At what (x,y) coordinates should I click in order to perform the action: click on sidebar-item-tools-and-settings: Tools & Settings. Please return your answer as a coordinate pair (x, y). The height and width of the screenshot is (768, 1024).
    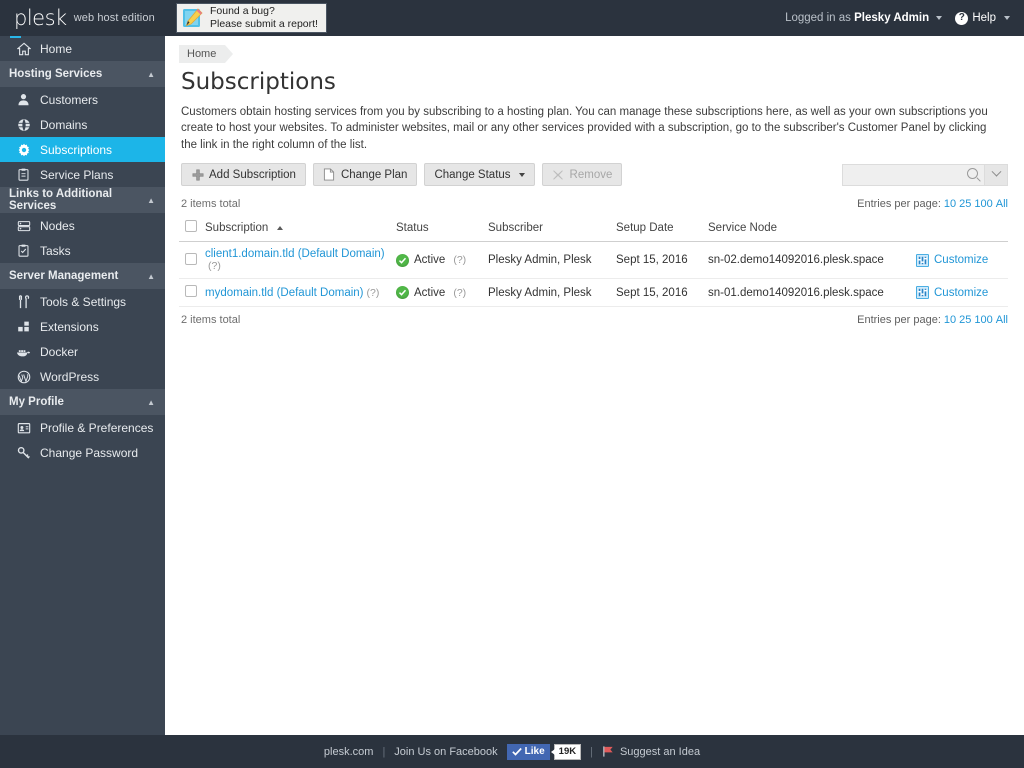
    Looking at the image, I should click on (82, 301).